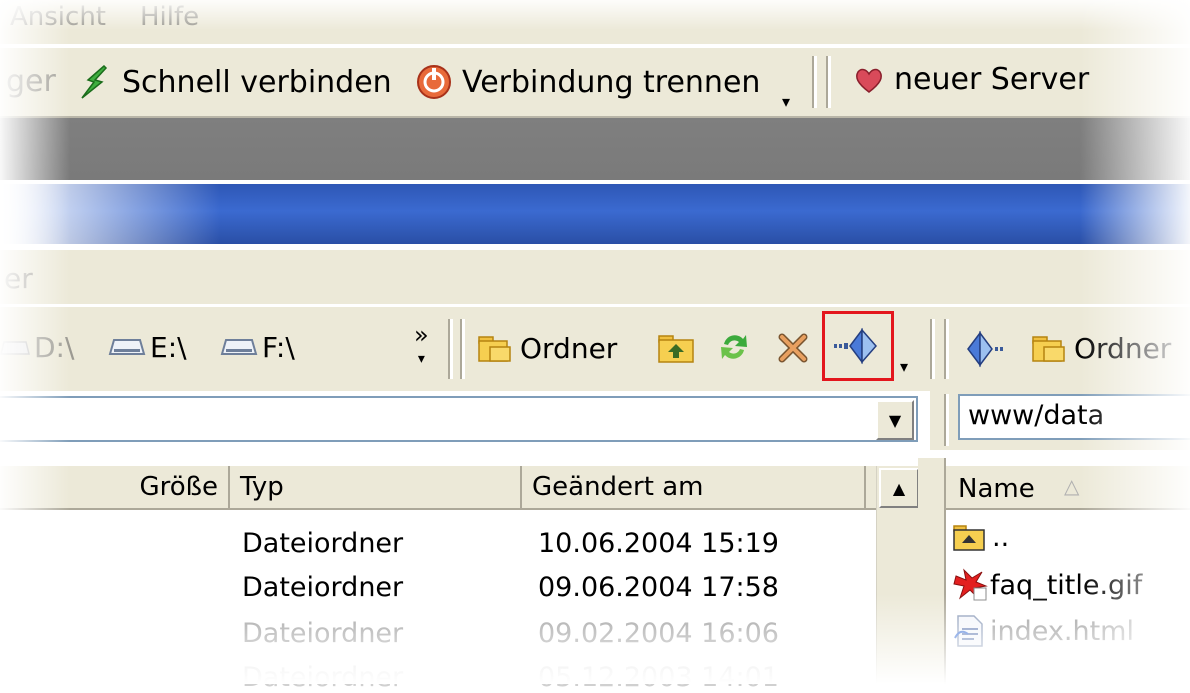 This screenshot has height=693, width=1190. Describe the element at coordinates (54, 347) in the screenshot. I see `drive-d-label: D:\` at that location.